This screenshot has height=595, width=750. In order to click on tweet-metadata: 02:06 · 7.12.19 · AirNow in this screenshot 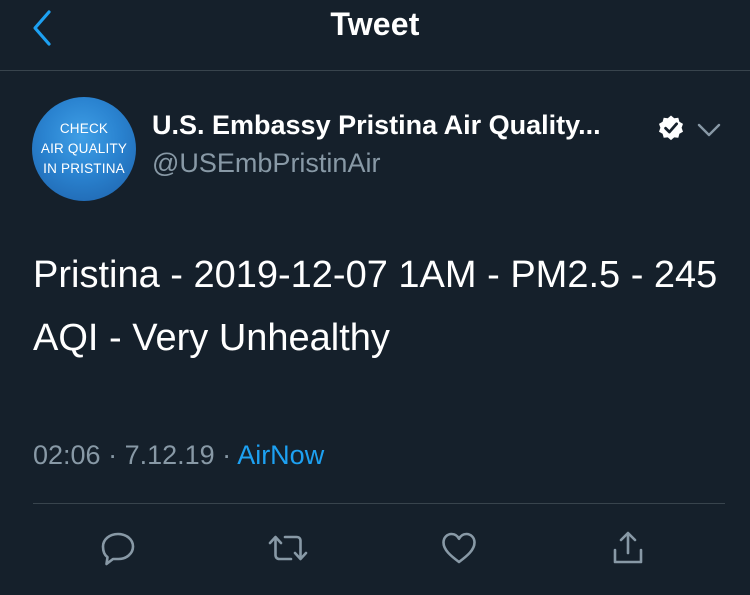, I will do `click(178, 455)`.